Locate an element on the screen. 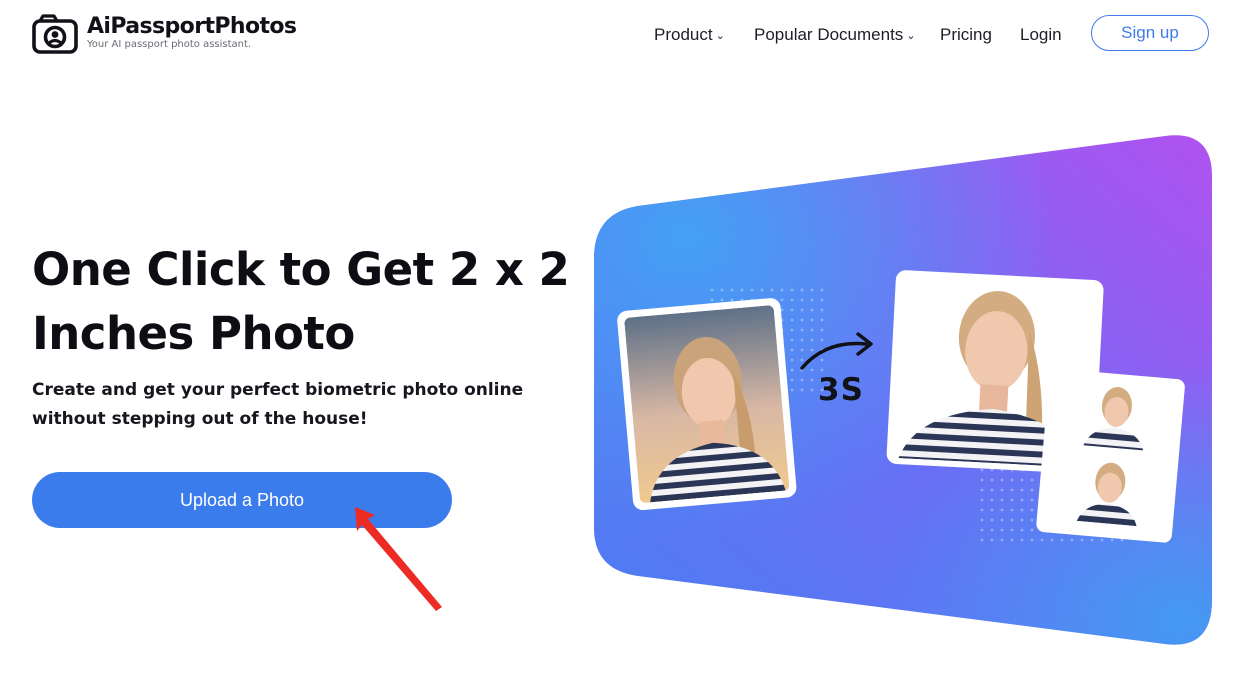 This screenshot has height=675, width=1259. nav-pricing: Pricing is located at coordinates (966, 35).